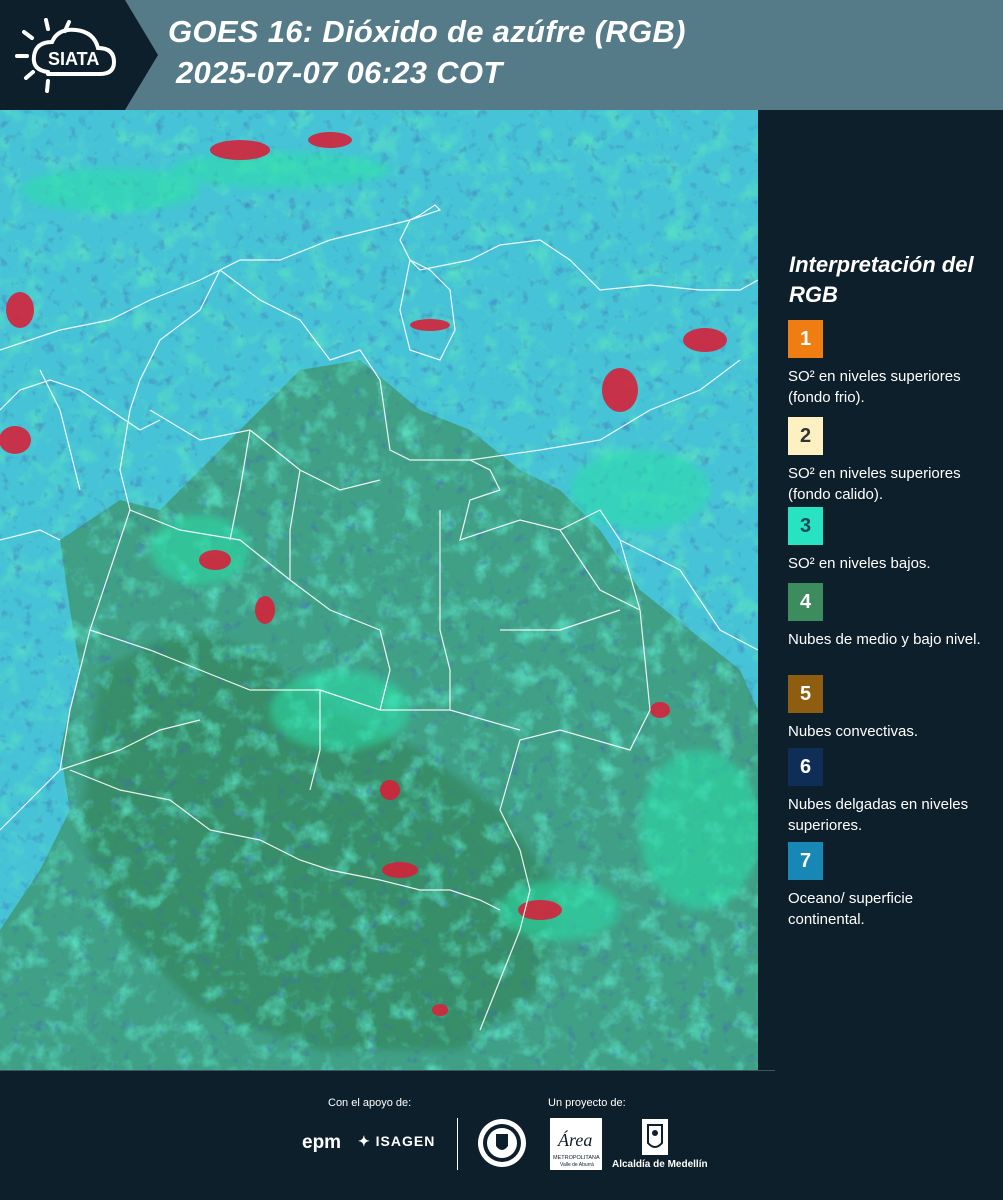 The image size is (1003, 1200). Describe the element at coordinates (884, 639) in the screenshot. I see `legend-label-4: Nubes de medio y bajo nivel.` at that location.